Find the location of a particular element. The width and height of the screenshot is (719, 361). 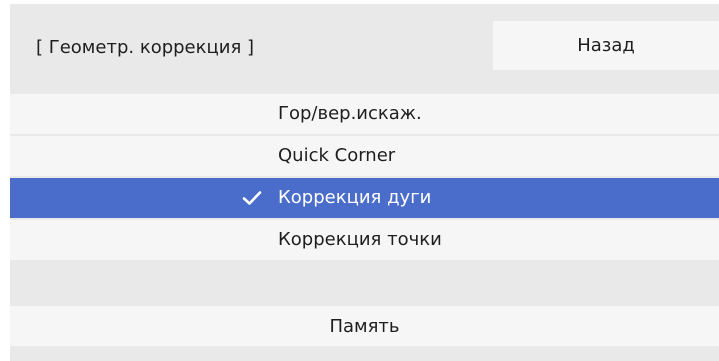

menu-item-quick-corner: Quick Corner is located at coordinates (364, 156).